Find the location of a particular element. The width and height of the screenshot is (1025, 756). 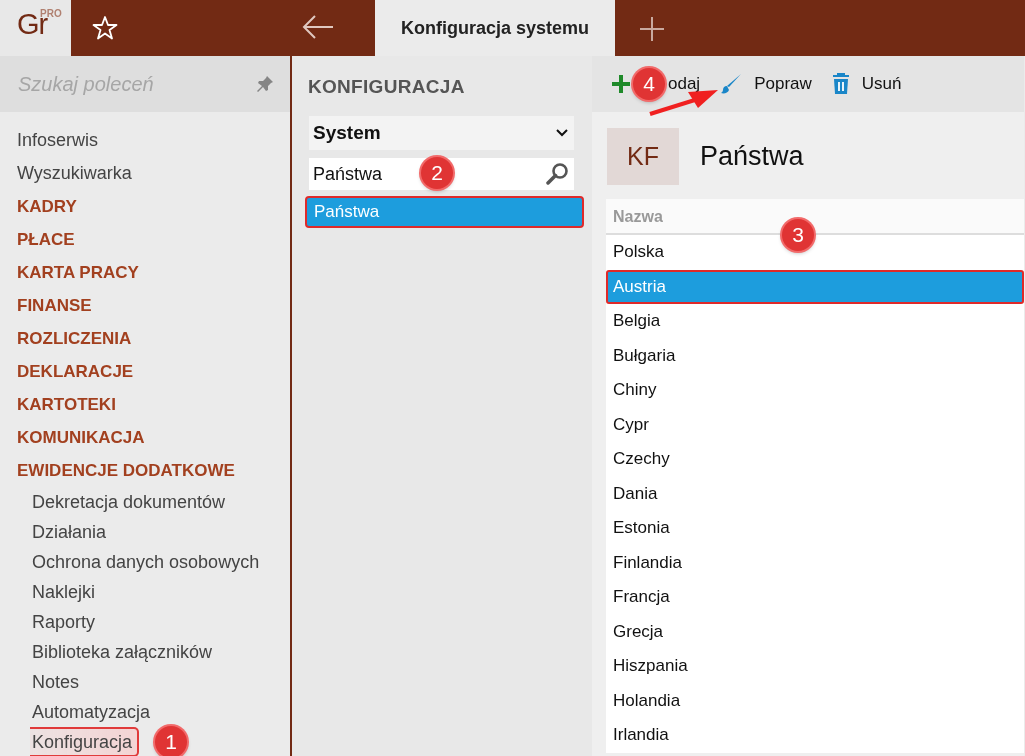

pin-icon is located at coordinates (265, 84).